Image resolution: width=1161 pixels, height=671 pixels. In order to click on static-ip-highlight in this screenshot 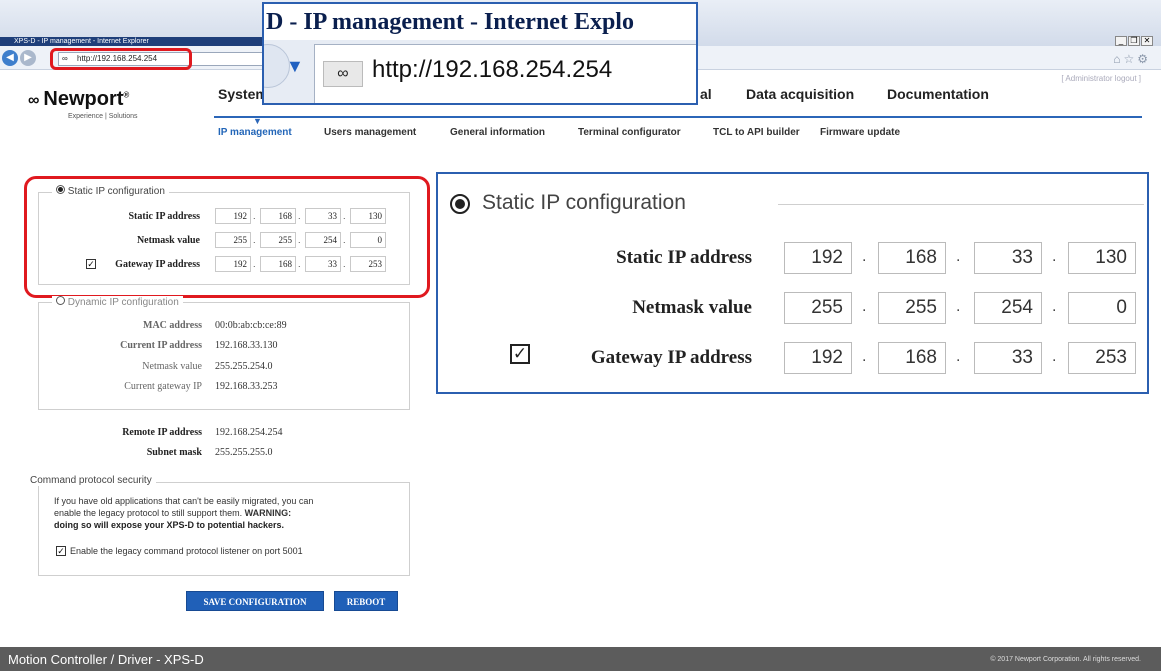, I will do `click(227, 237)`.